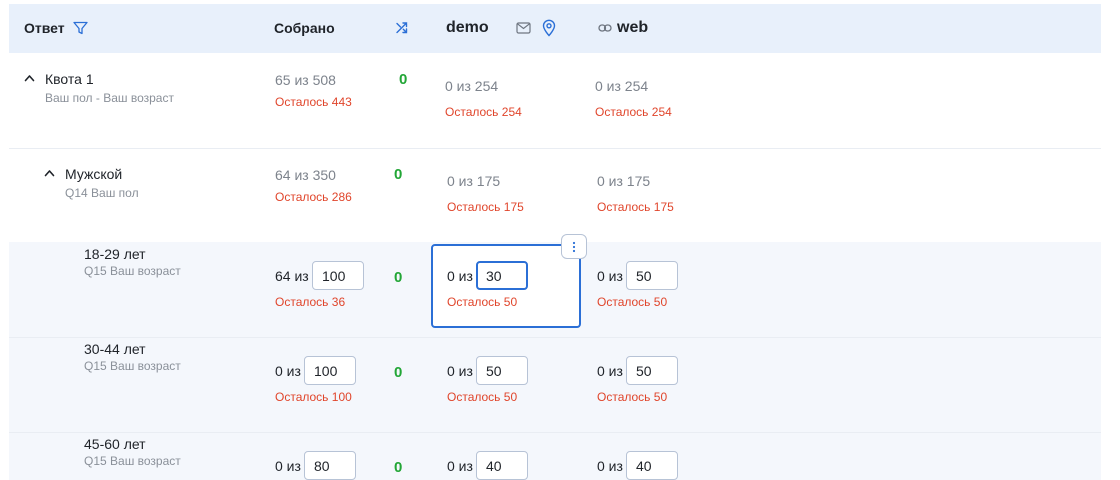 This screenshot has width=1120, height=480. Describe the element at coordinates (467, 27) in the screenshot. I see `column-demo-title: demo` at that location.